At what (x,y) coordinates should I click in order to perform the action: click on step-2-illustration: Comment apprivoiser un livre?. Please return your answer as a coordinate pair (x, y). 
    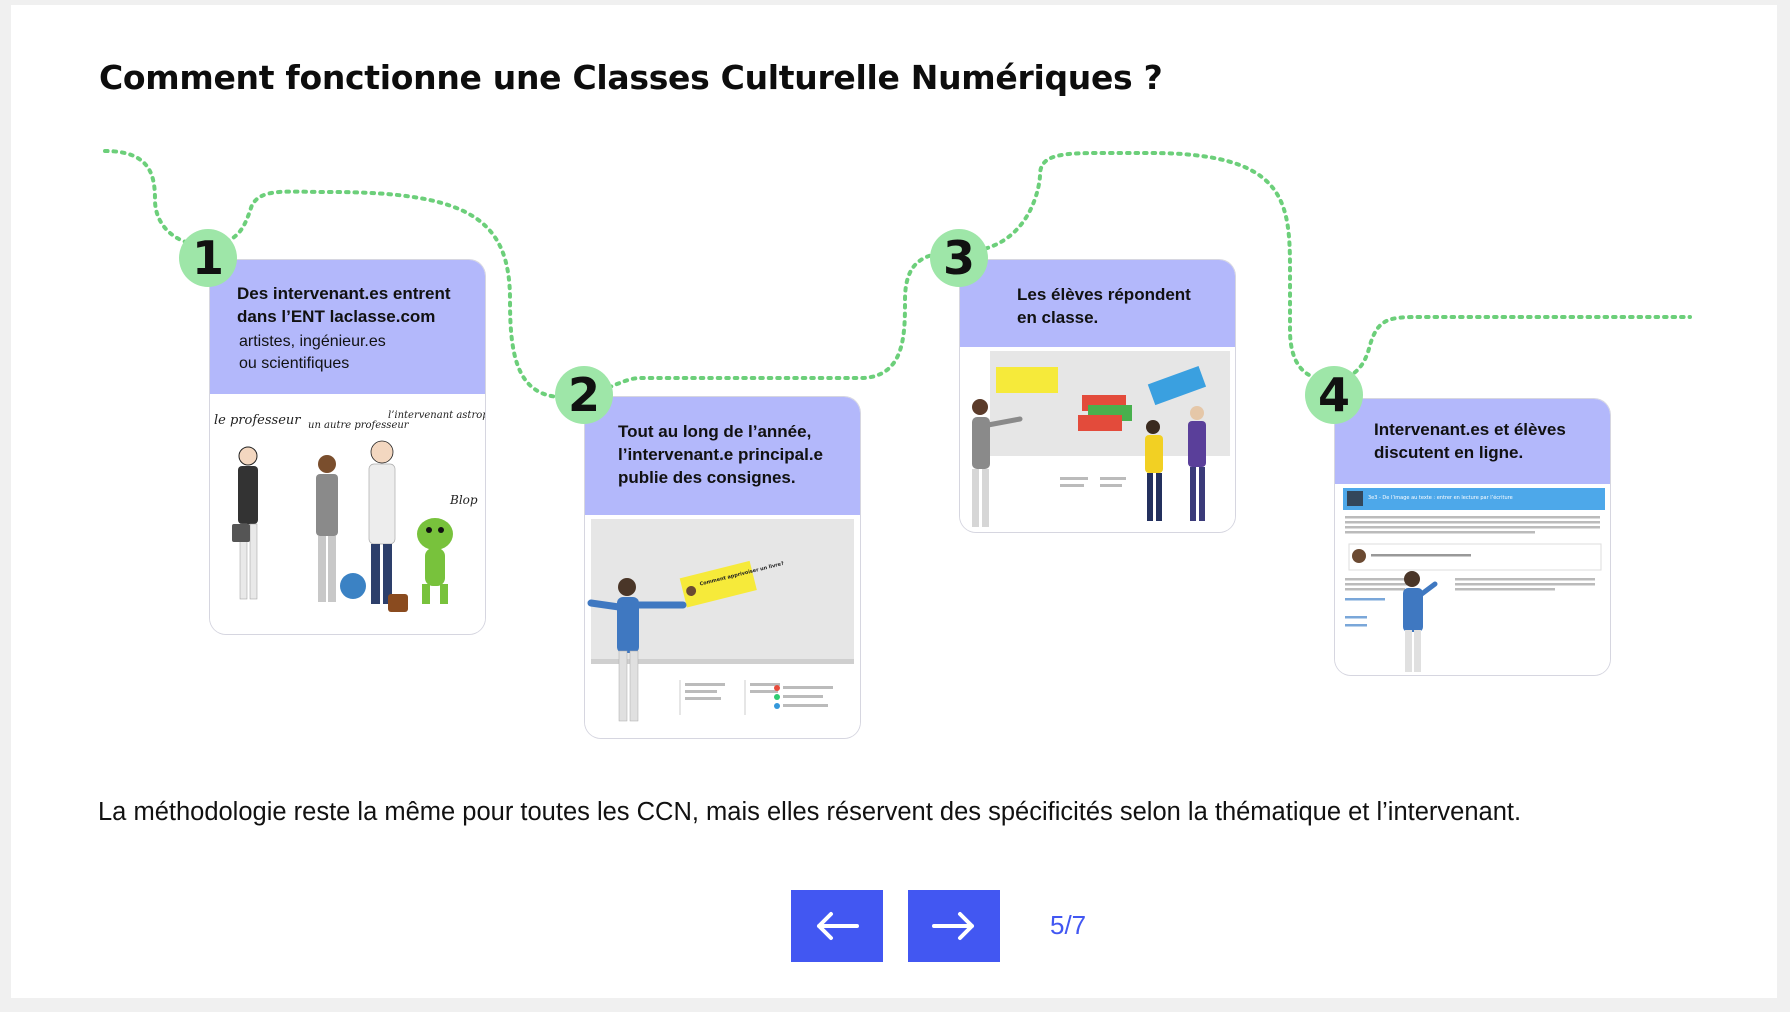
    Looking at the image, I should click on (722, 626).